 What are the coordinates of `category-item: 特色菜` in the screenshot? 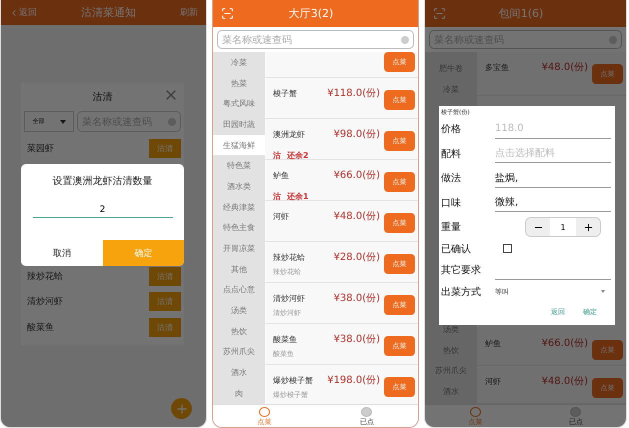 It's located at (239, 165).